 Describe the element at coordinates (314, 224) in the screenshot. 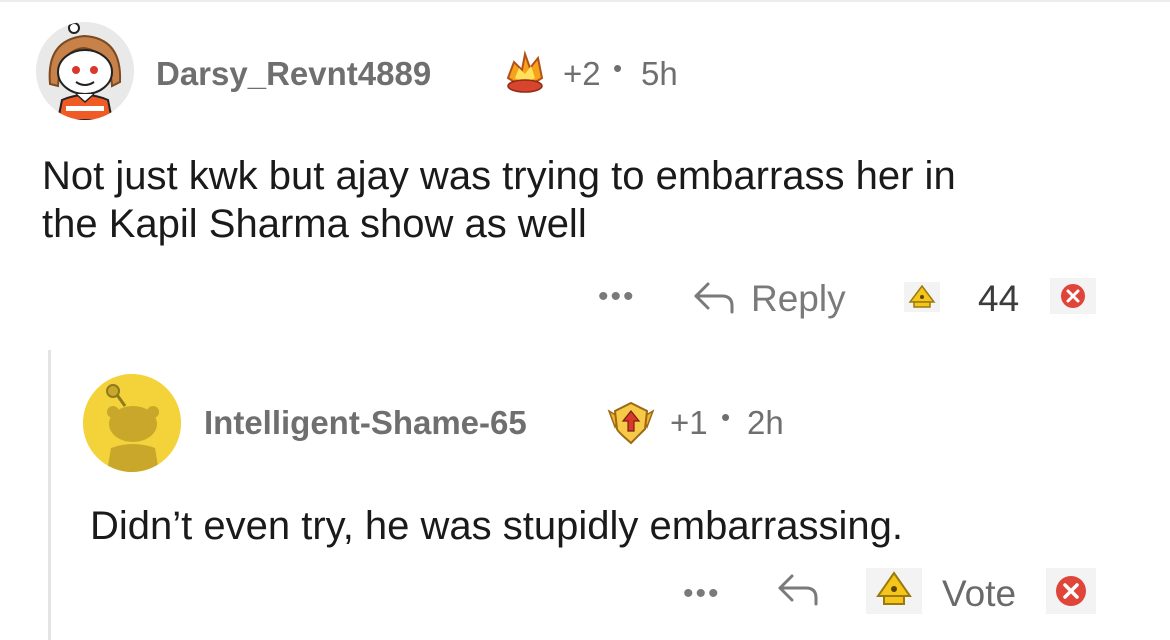

I see `comment-body-line: the Kapil Sharma show as well` at that location.